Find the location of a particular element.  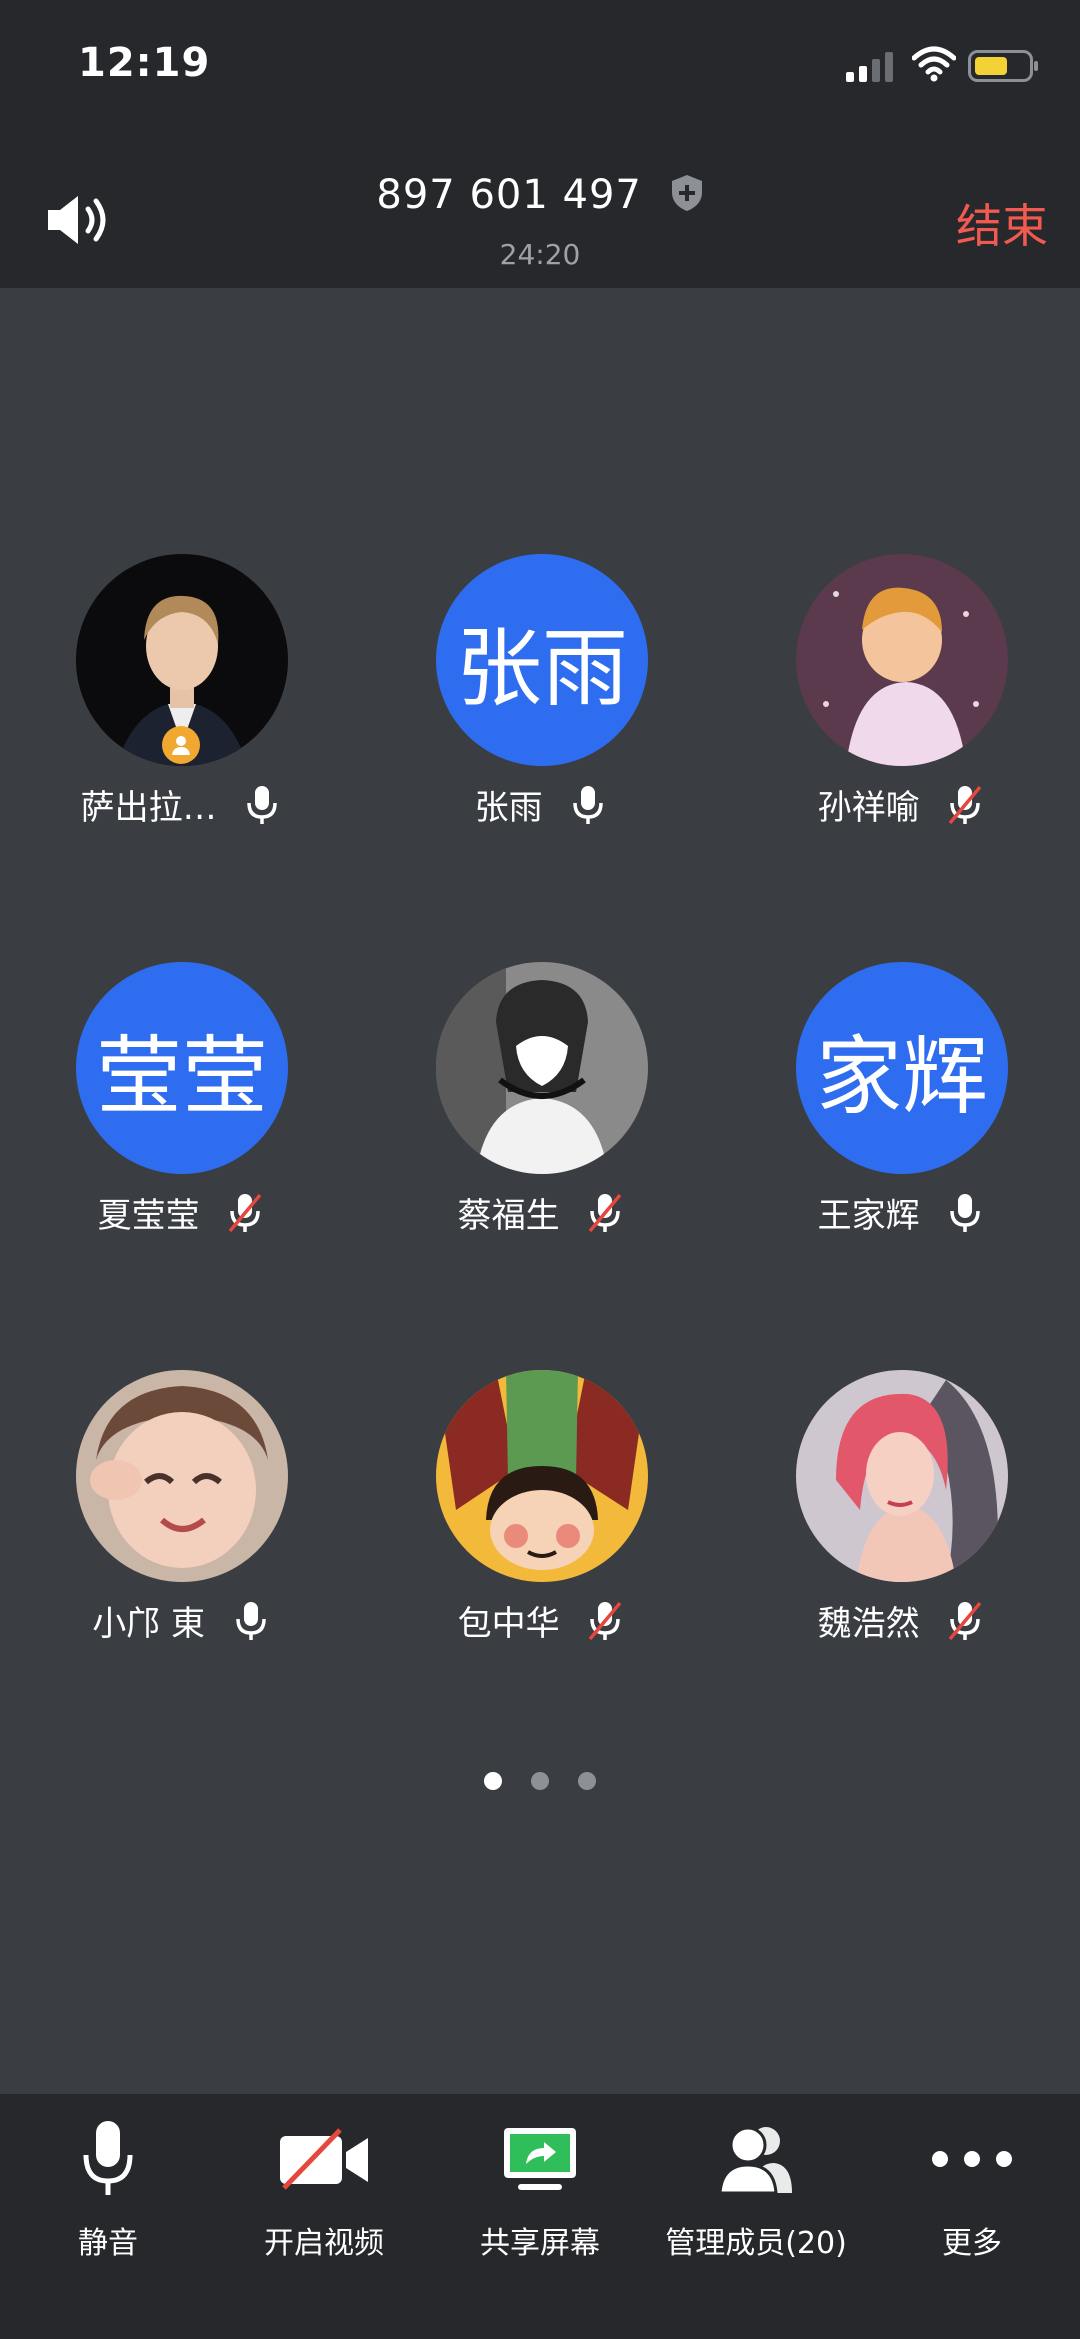

participant-label: 张雨 is located at coordinates (540, 804).